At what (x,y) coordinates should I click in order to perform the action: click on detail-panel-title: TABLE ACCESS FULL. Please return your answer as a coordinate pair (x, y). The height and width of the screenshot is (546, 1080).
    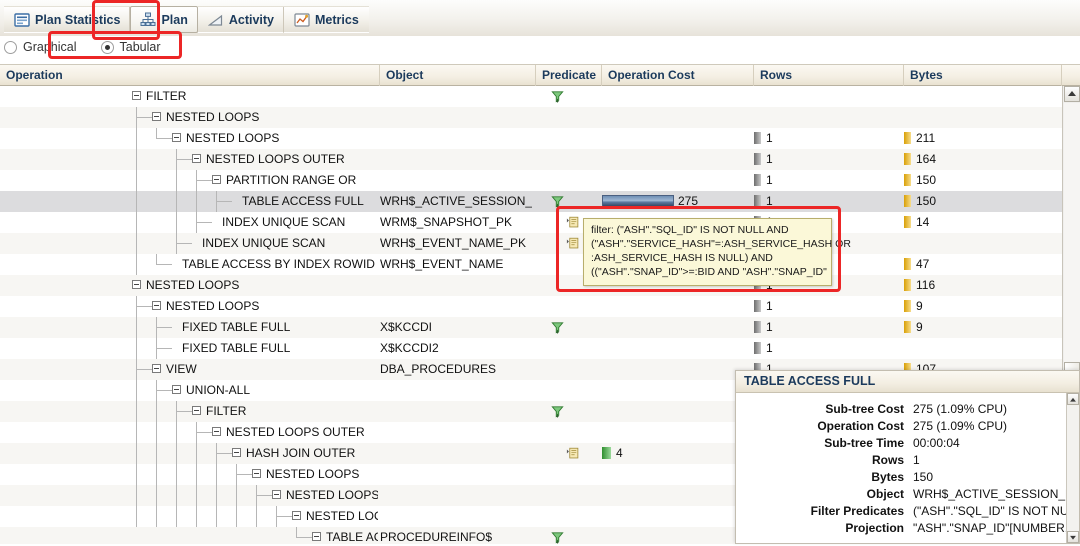
    Looking at the image, I should click on (907, 382).